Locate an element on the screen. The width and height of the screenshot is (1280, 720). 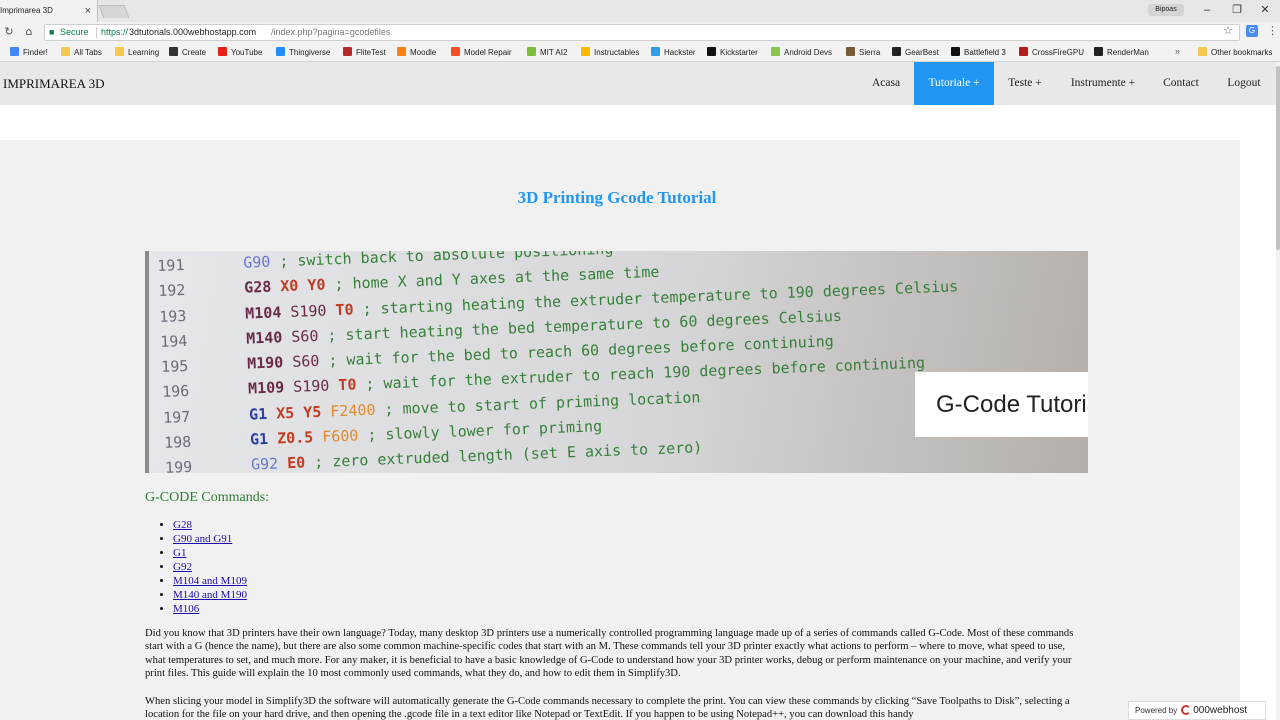
powered-by-badge: Powered by 000webhost is located at coordinates (1197, 710).